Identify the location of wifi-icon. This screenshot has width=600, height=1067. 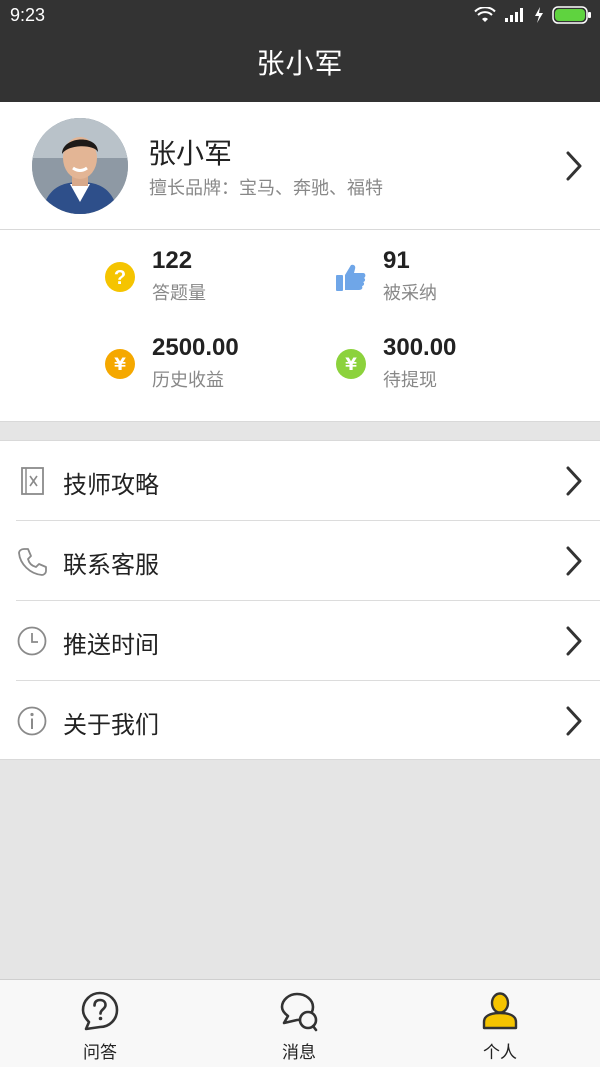
(485, 14).